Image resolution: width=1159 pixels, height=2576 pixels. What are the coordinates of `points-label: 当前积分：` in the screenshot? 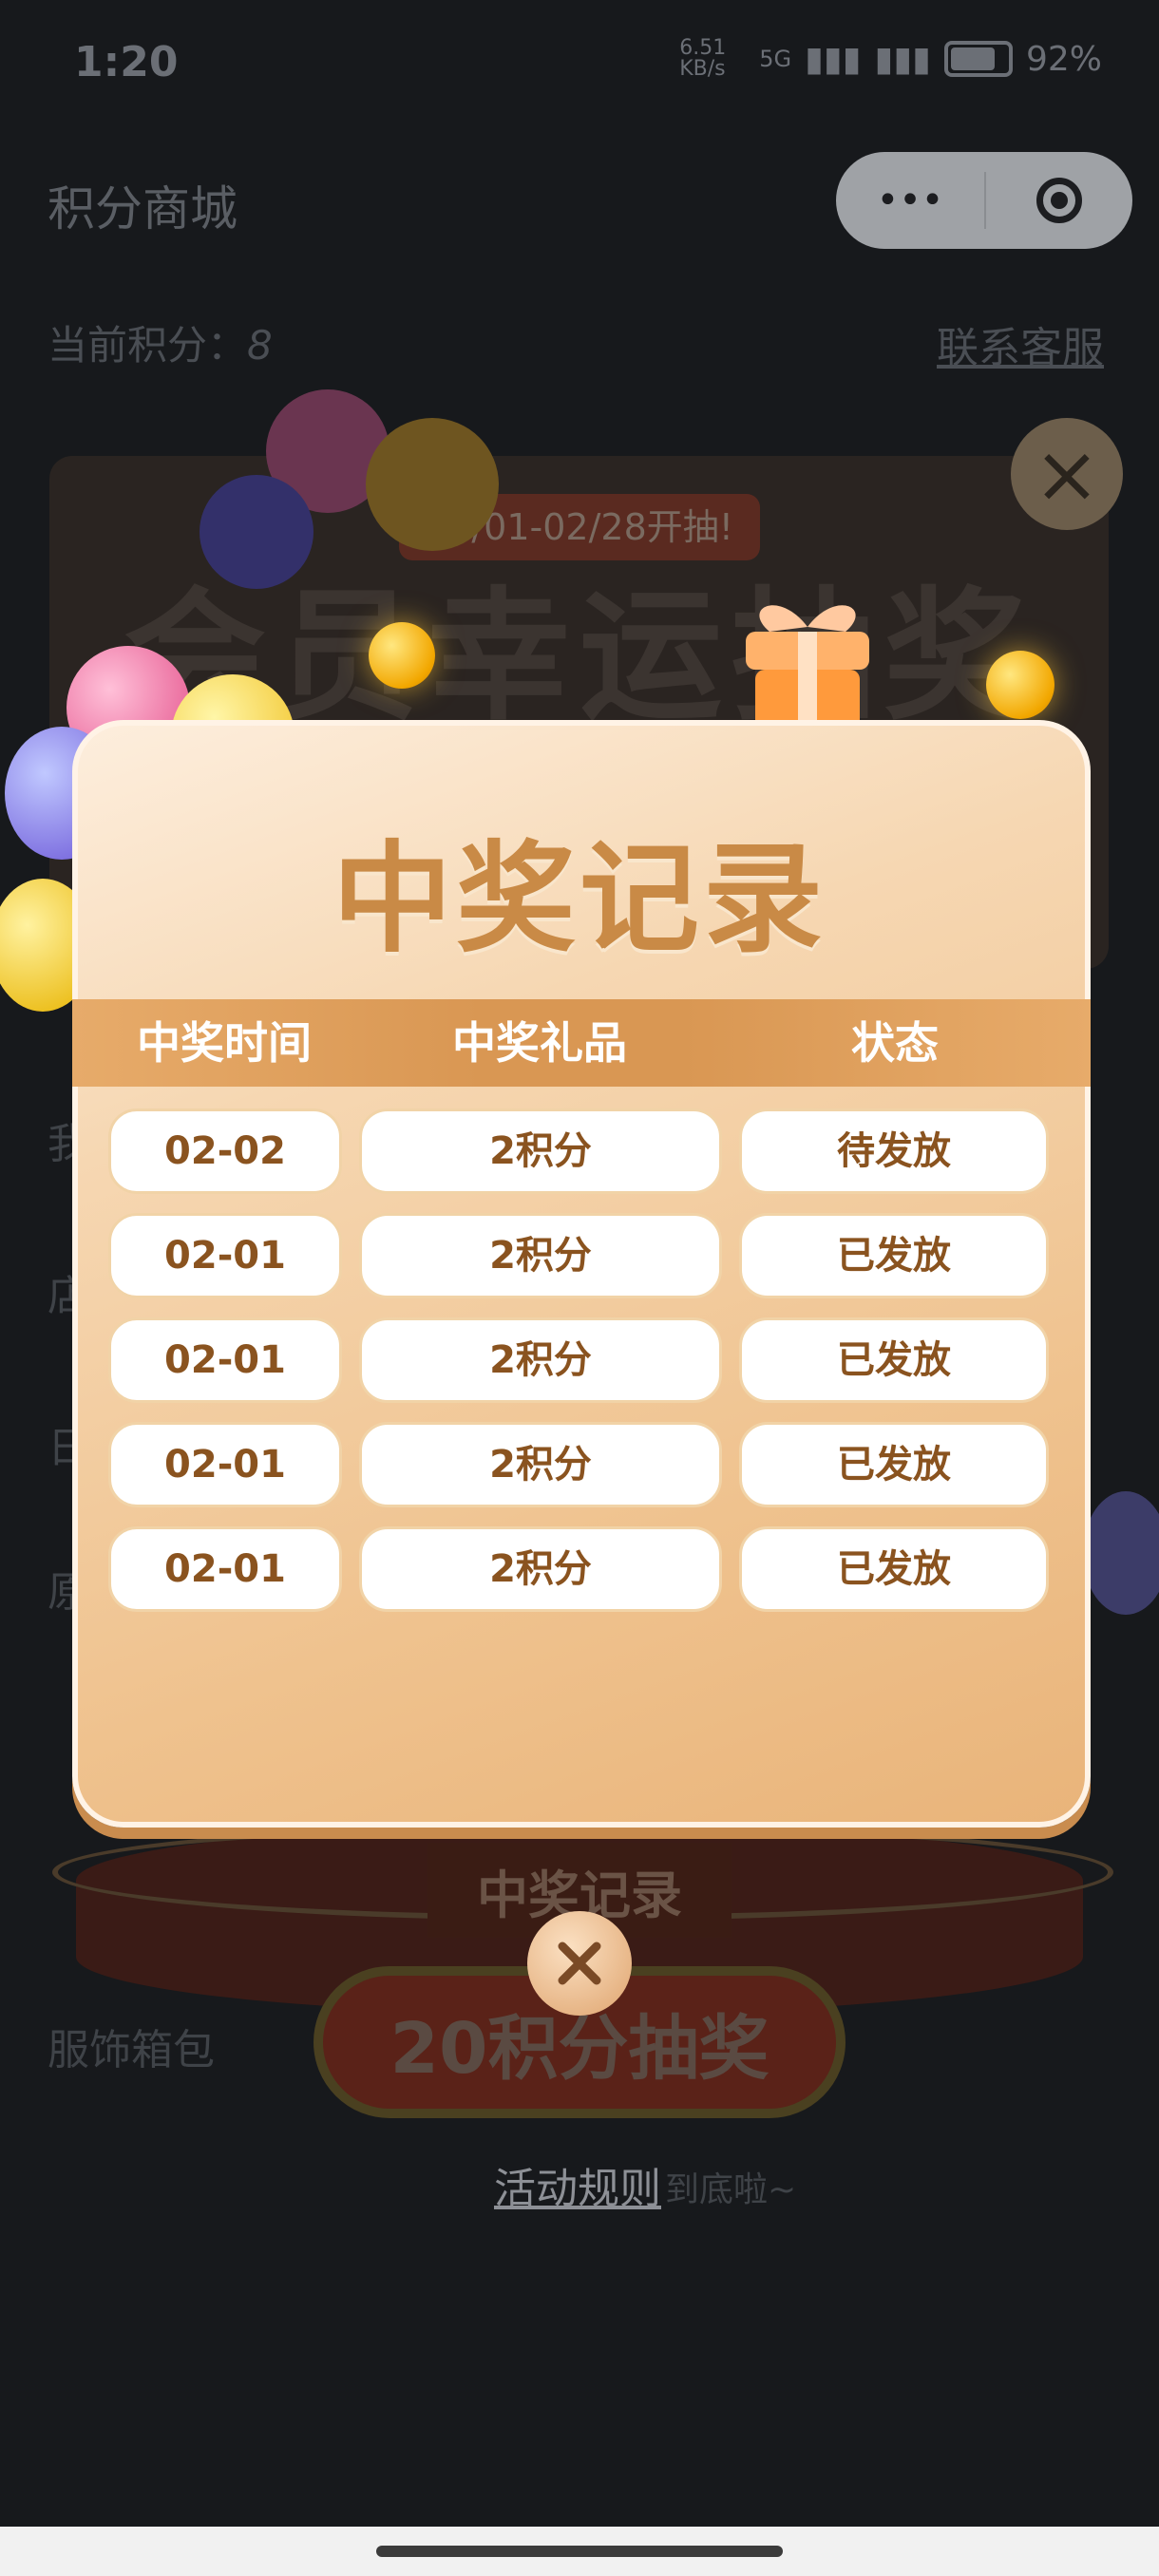 It's located at (148, 345).